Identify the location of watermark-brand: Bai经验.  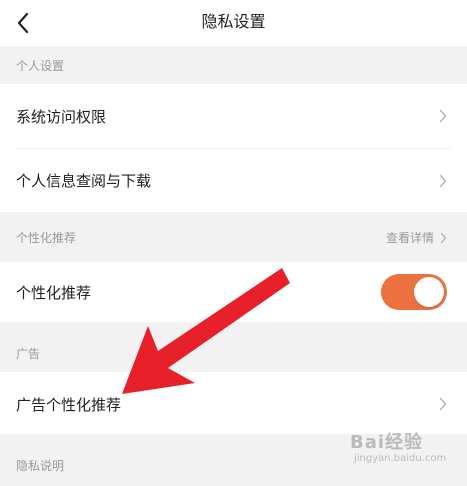
(387, 442).